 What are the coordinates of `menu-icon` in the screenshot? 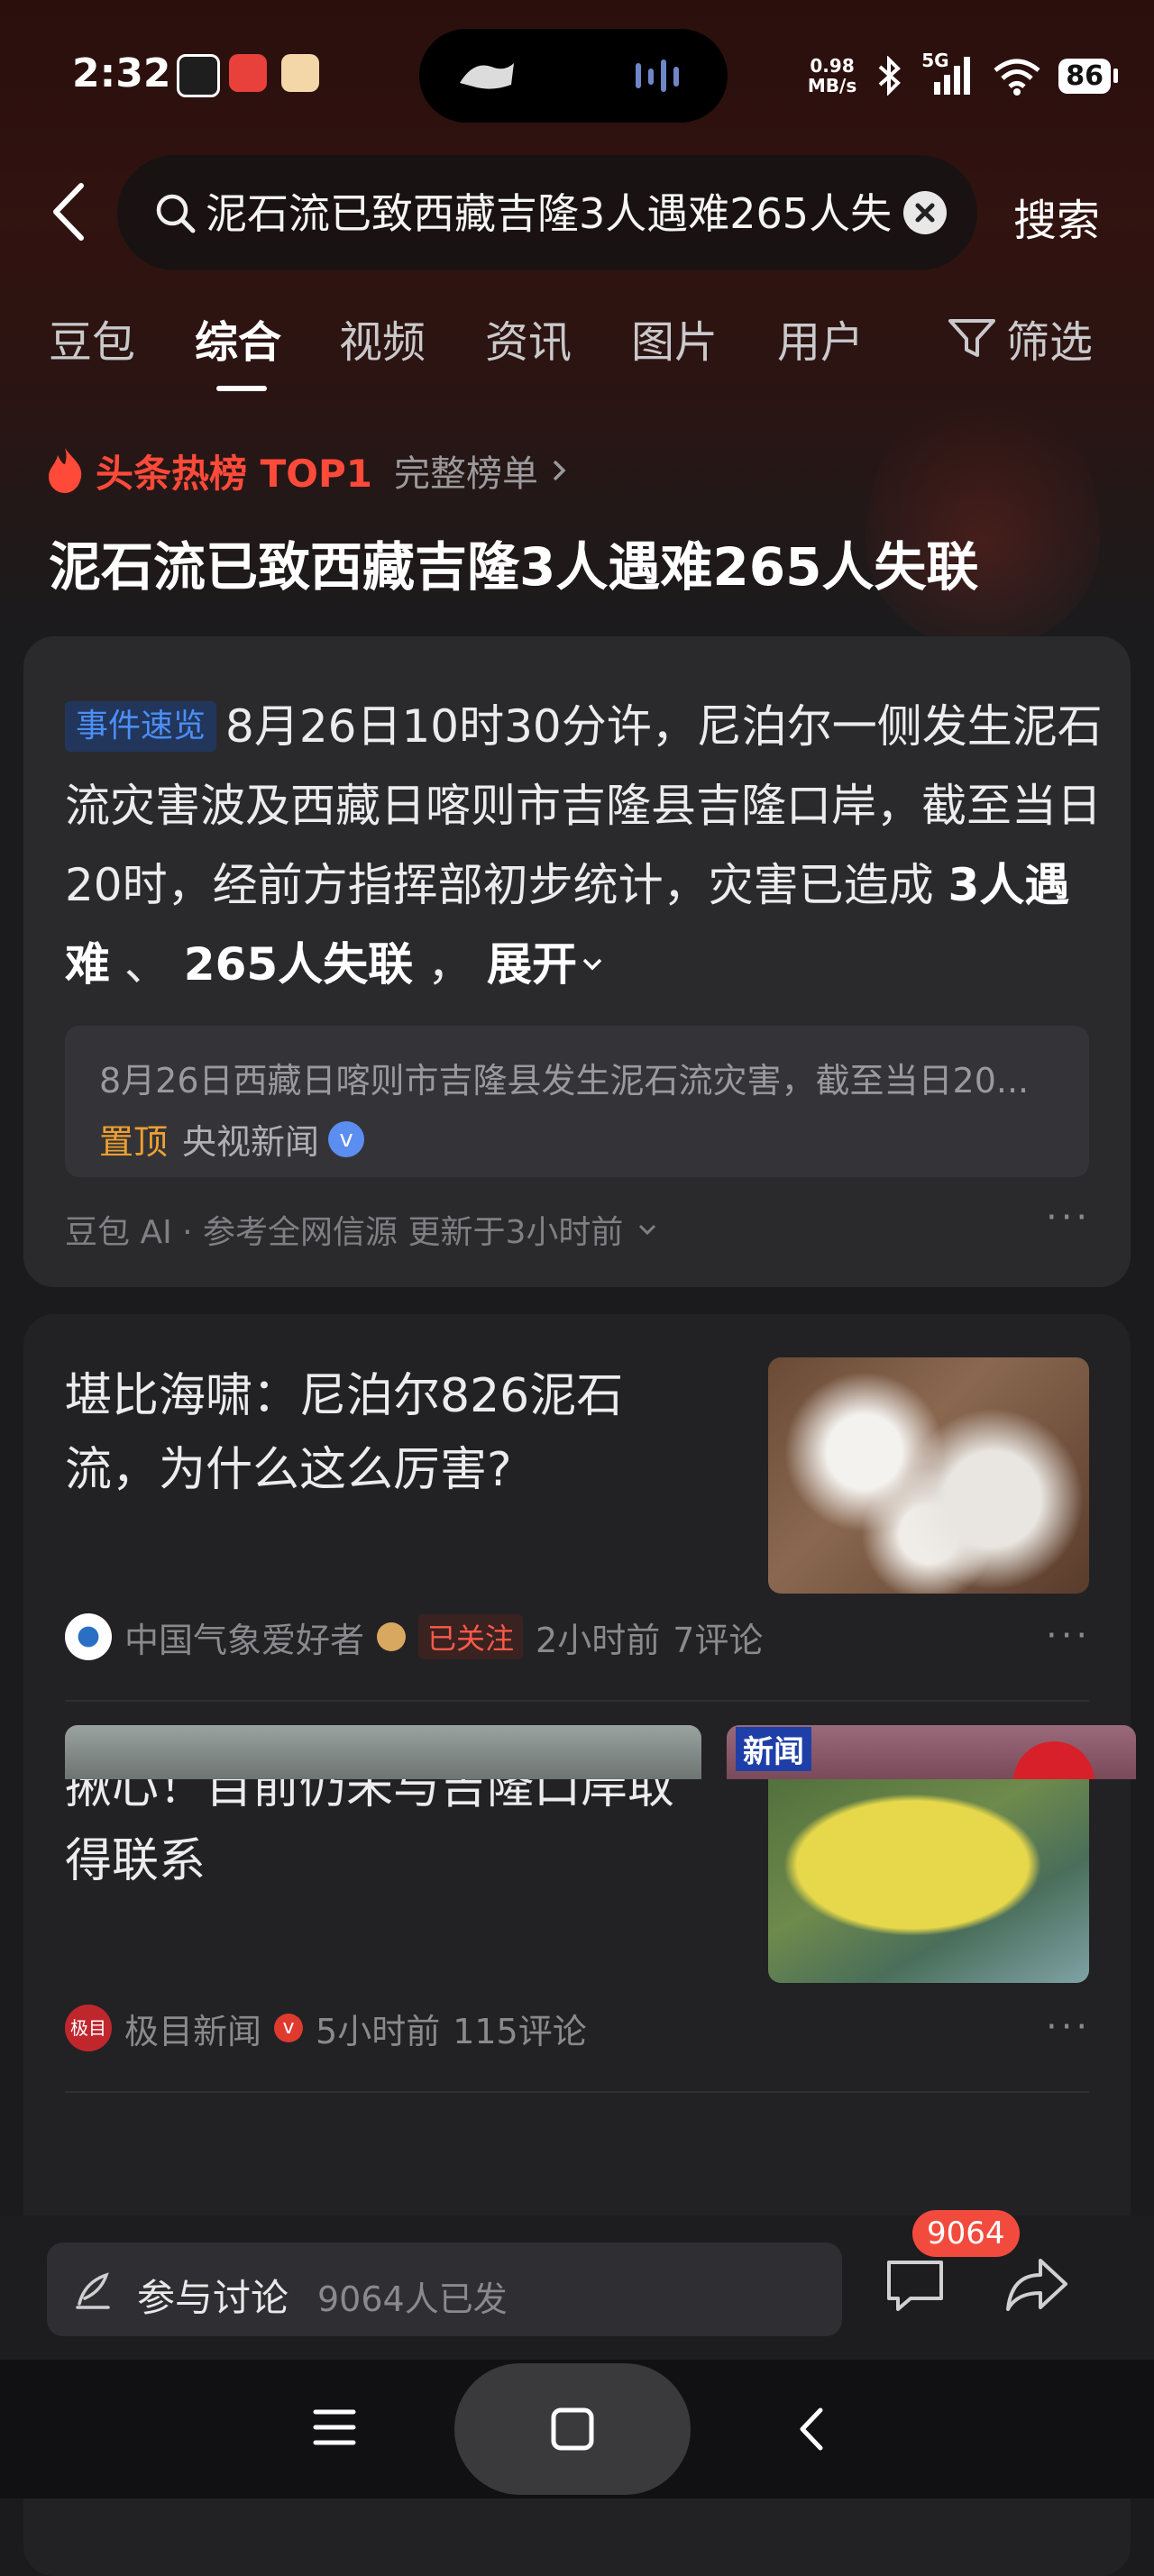 It's located at (334, 2427).